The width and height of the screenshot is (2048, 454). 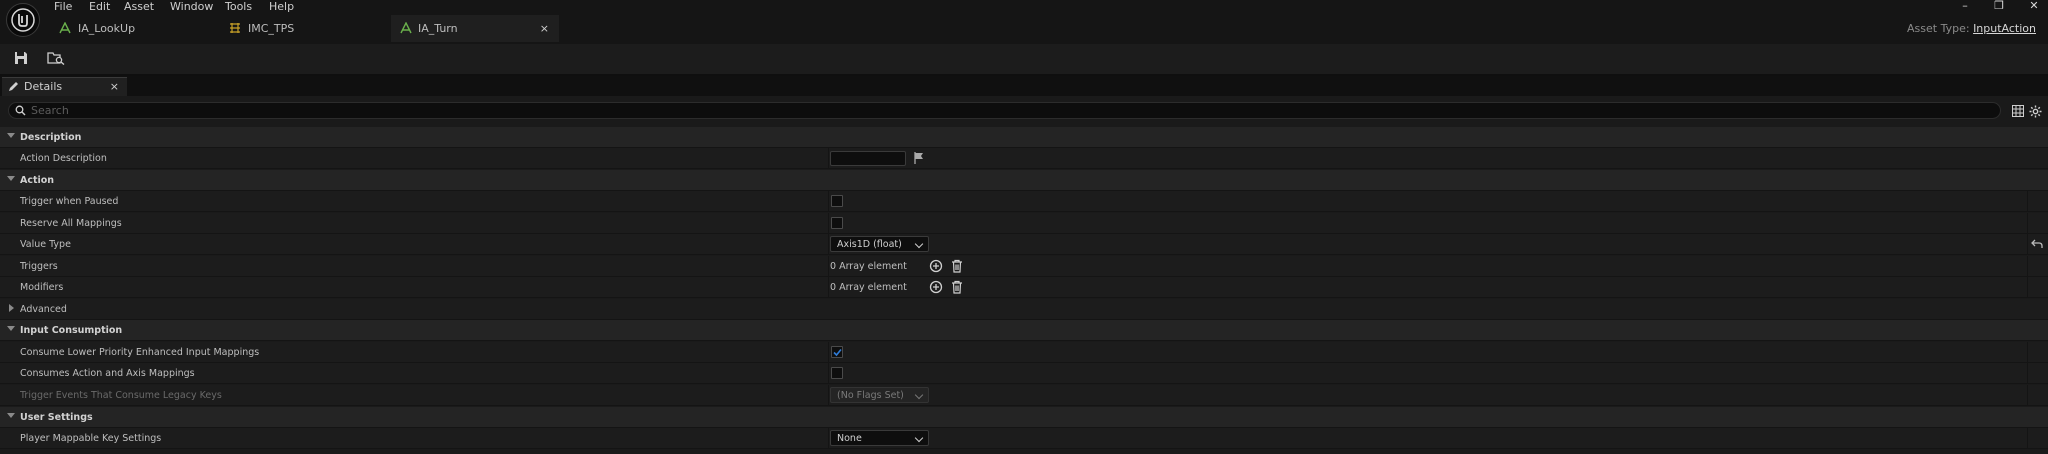 I want to click on close-details-icon: ×, so click(x=114, y=86).